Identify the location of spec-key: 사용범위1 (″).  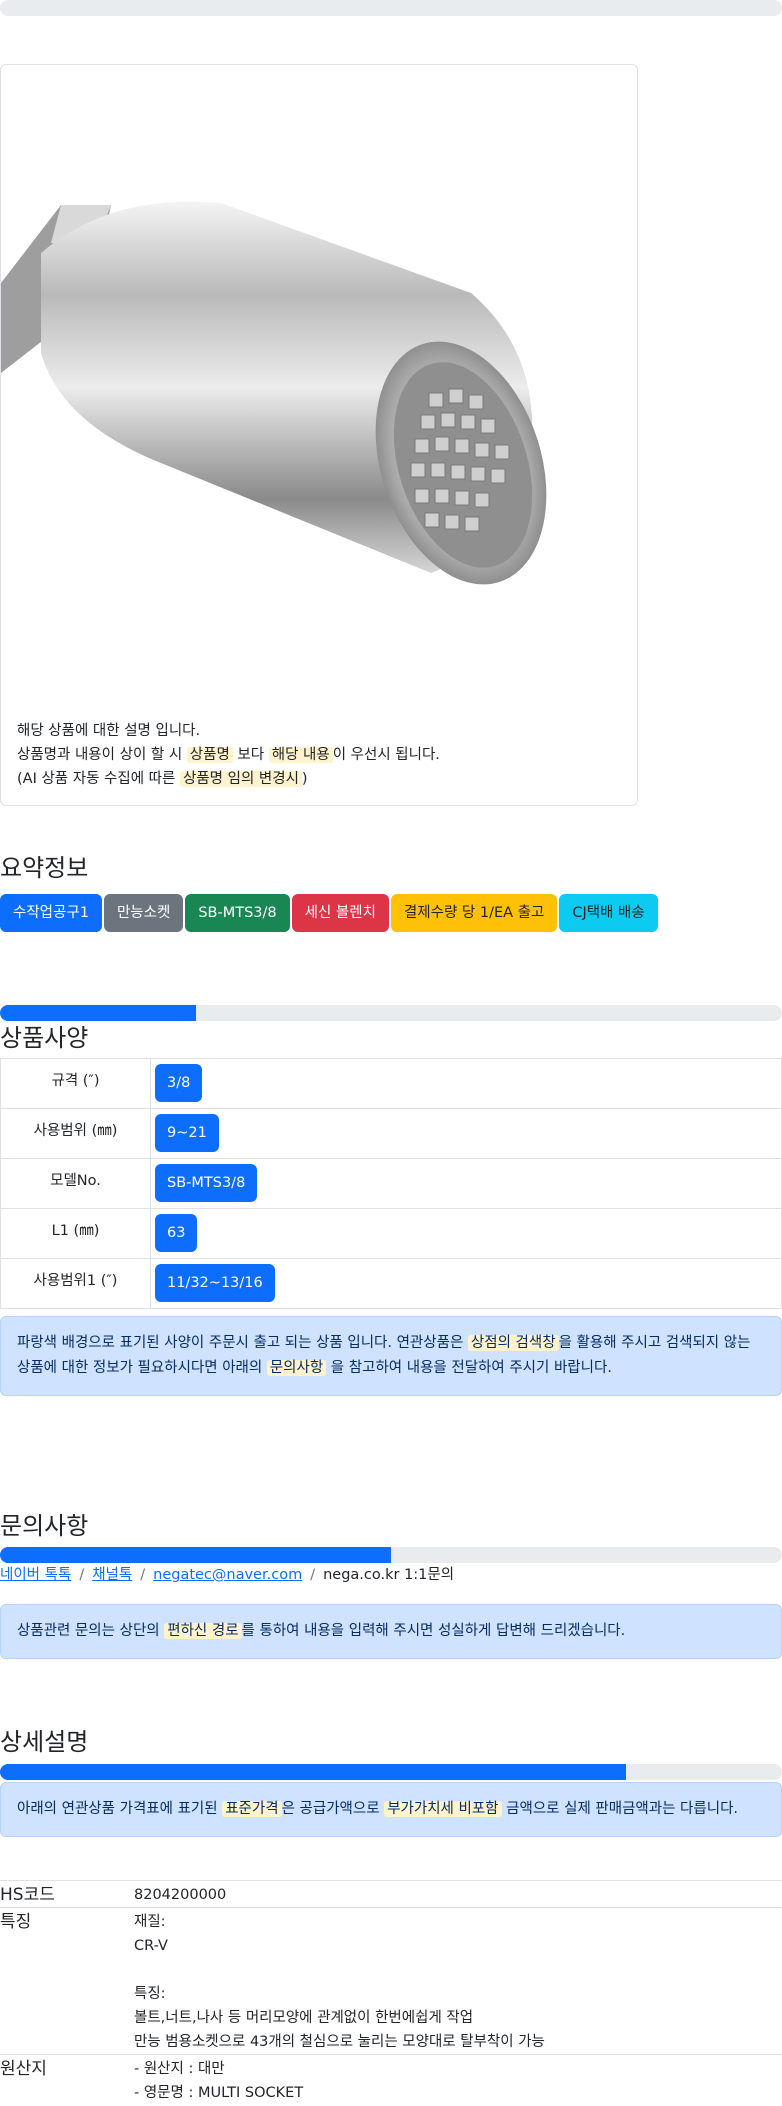
(75, 1283).